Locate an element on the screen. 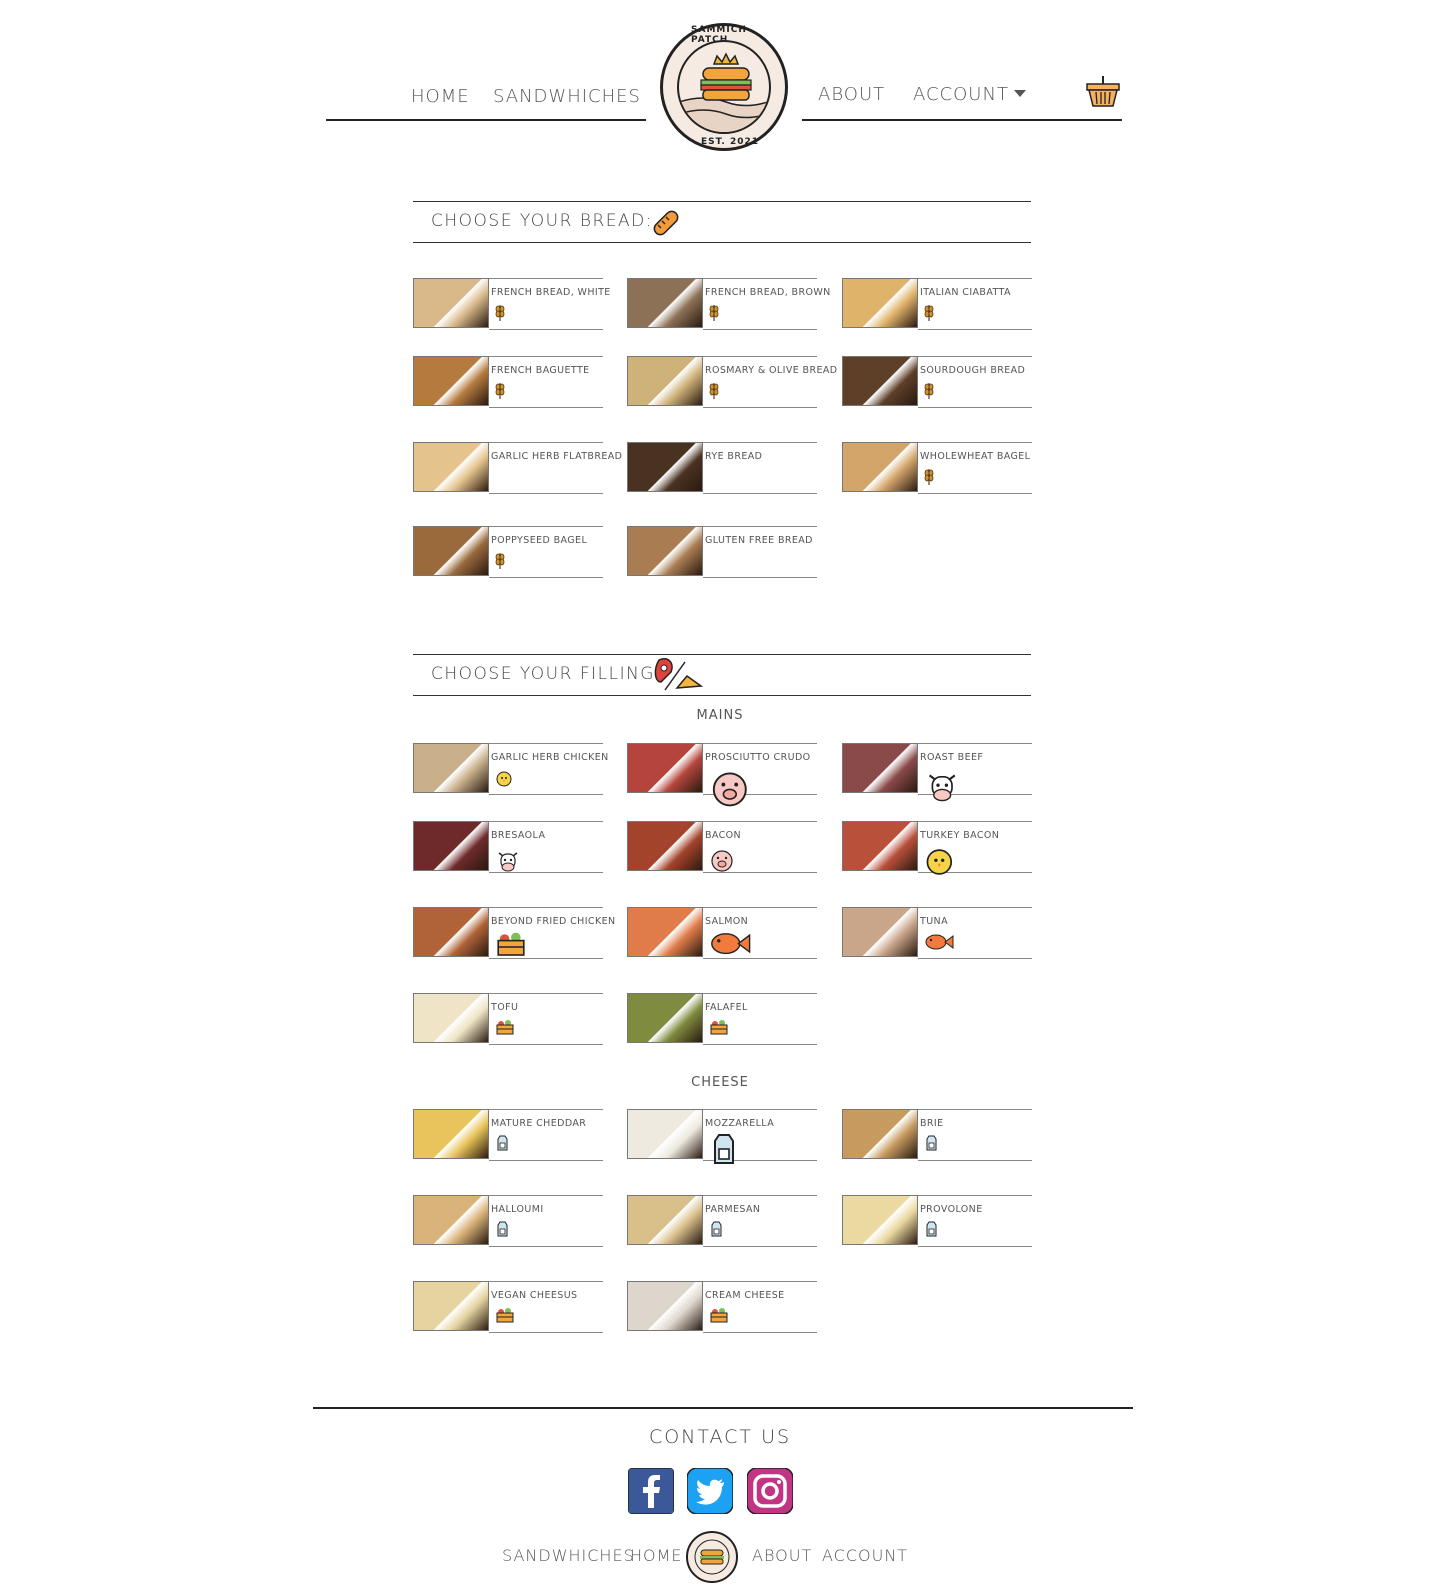 This screenshot has height=1596, width=1440. item-name: SALMON is located at coordinates (727, 921).